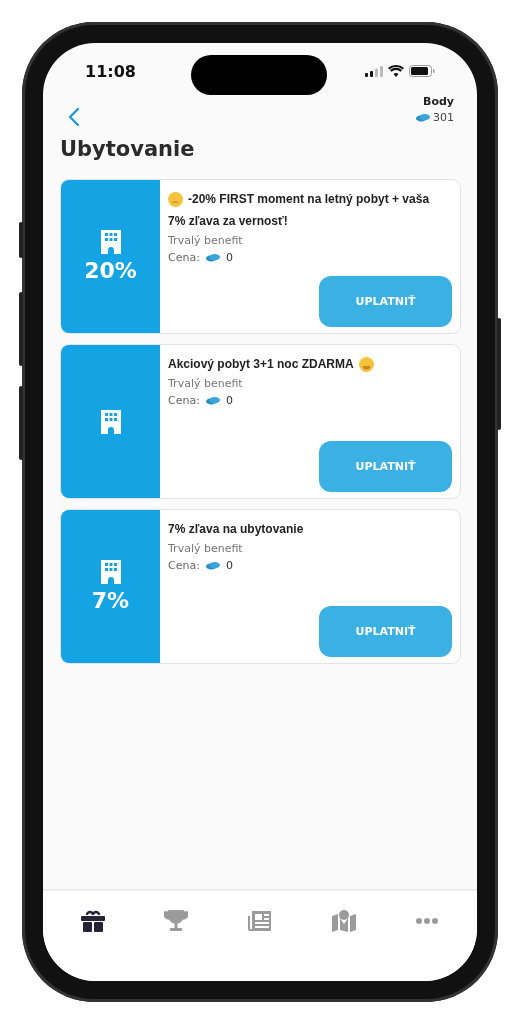 The width and height of the screenshot is (520, 1024). What do you see at coordinates (260, 921) in the screenshot?
I see `newspaper-icon` at bounding box center [260, 921].